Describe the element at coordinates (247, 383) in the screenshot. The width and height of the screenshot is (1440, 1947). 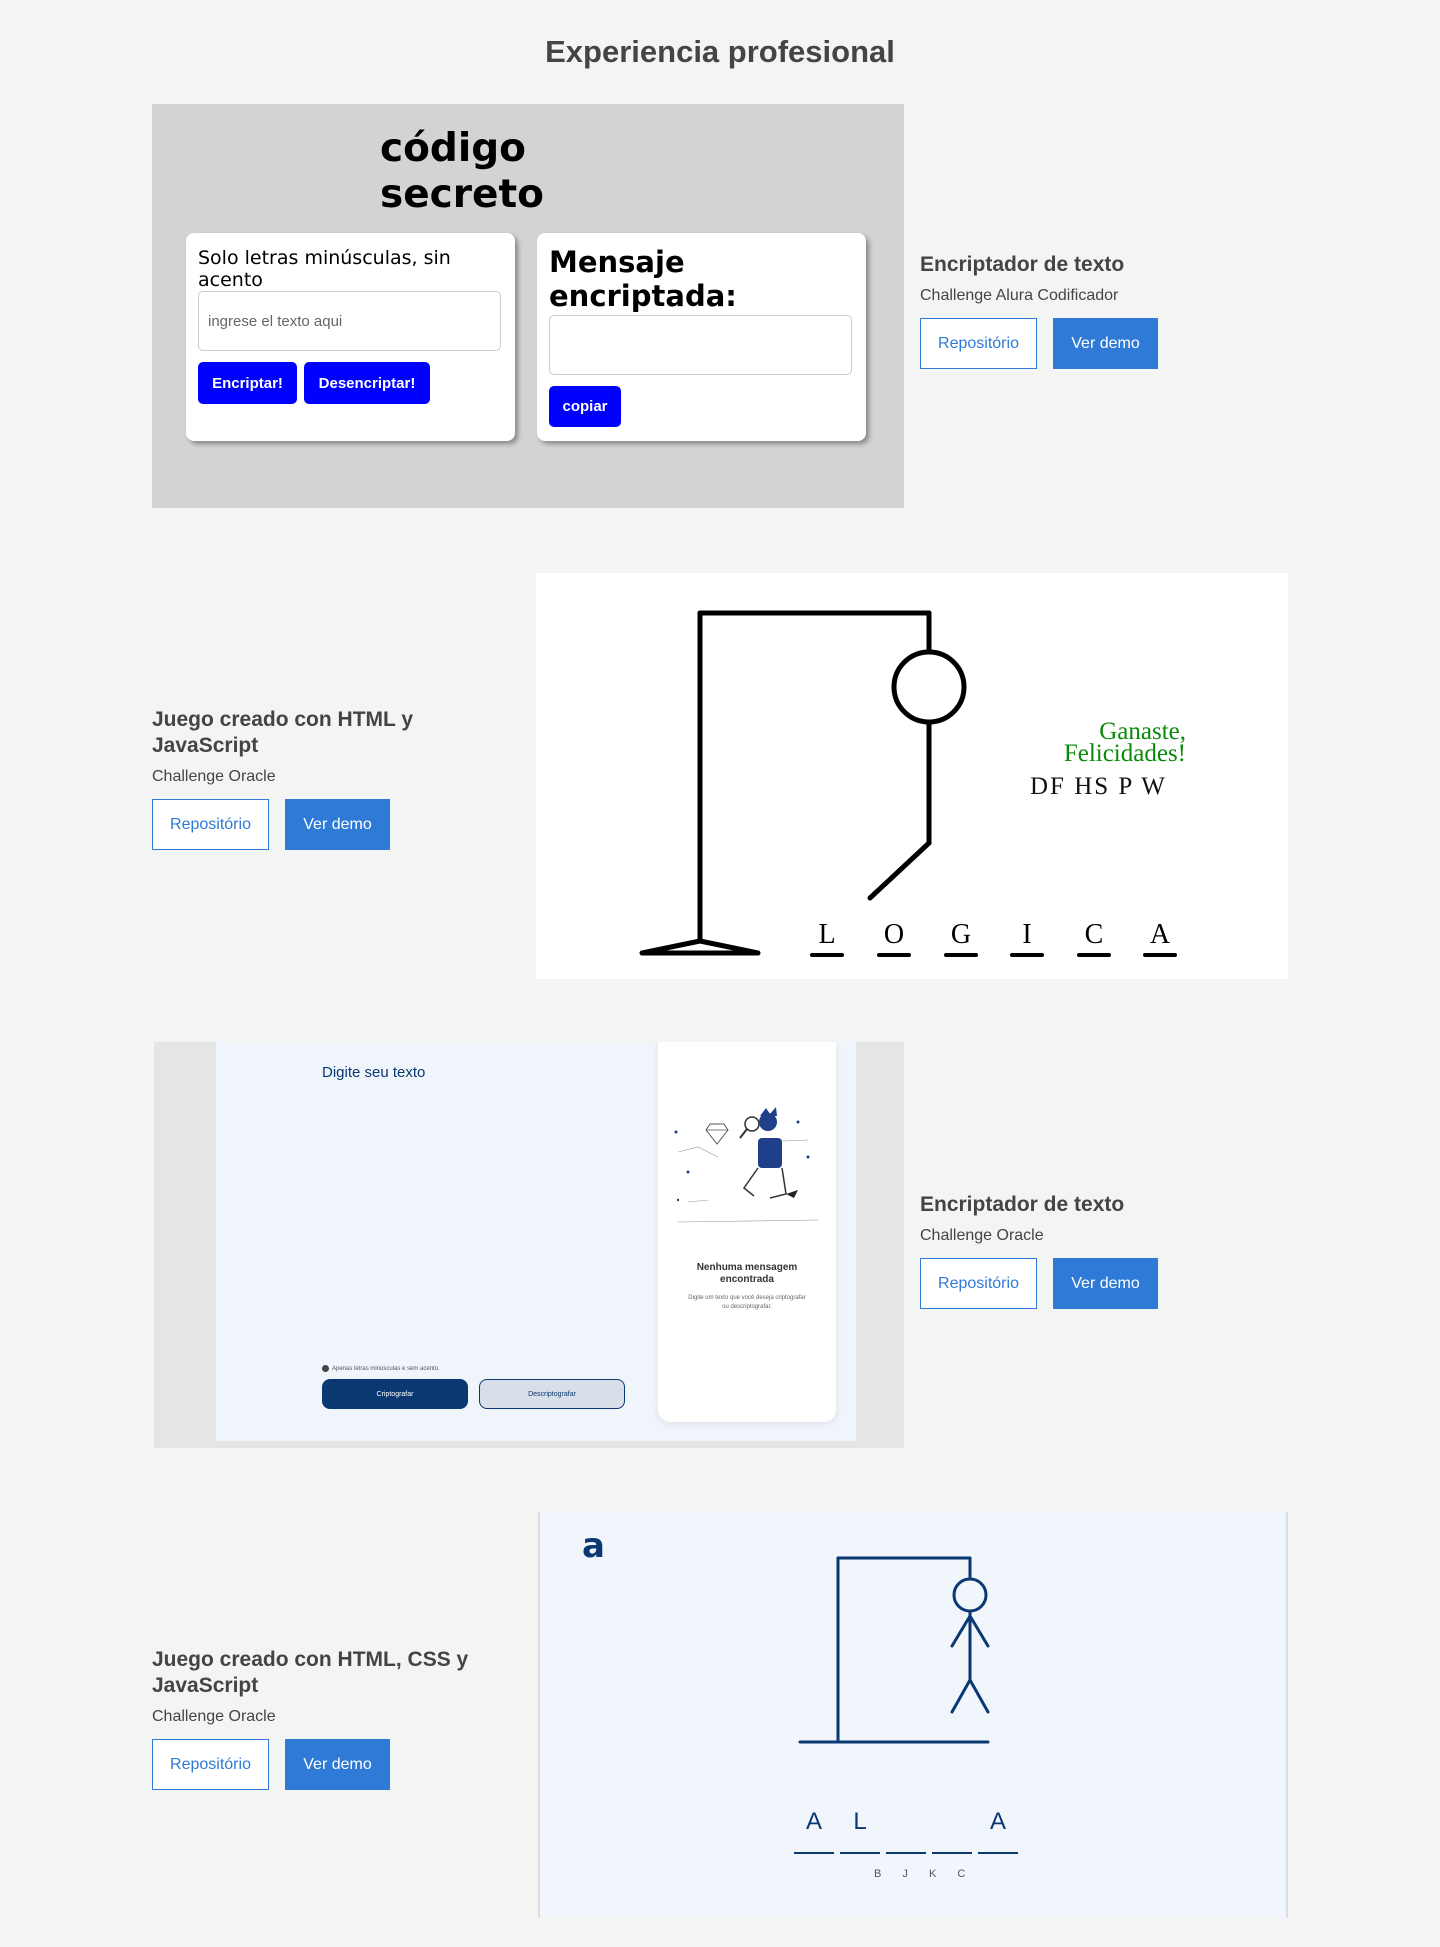
I see `preview-encrypt-button: Encriptar!` at that location.